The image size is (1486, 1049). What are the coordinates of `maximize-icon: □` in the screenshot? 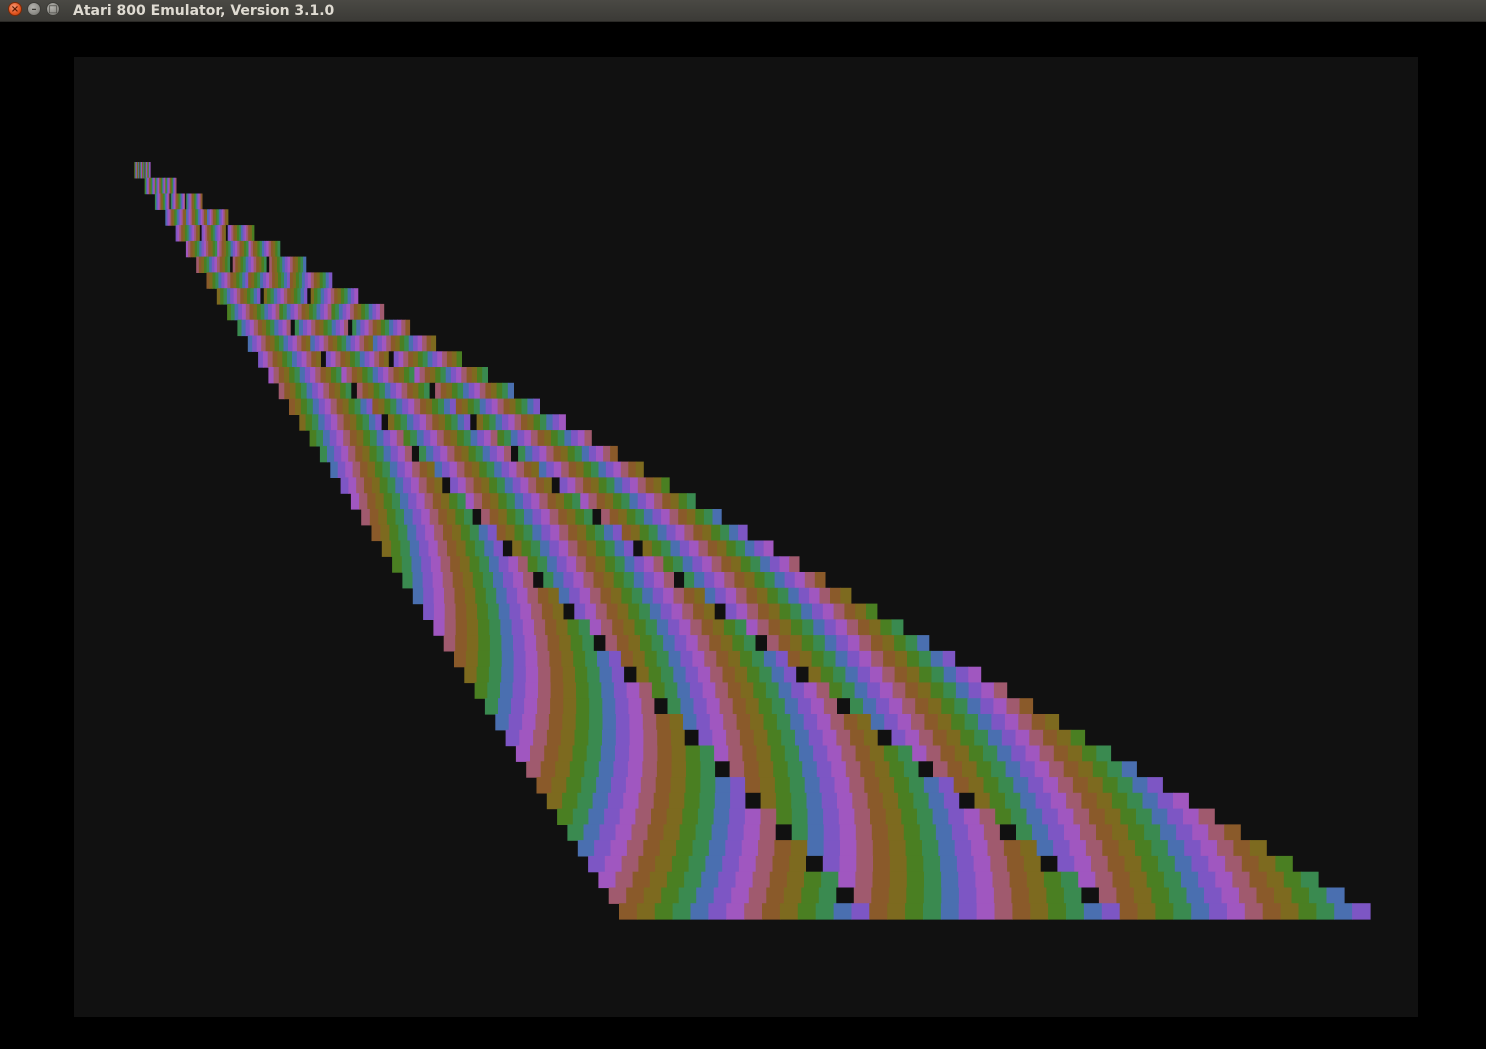 It's located at (53, 9).